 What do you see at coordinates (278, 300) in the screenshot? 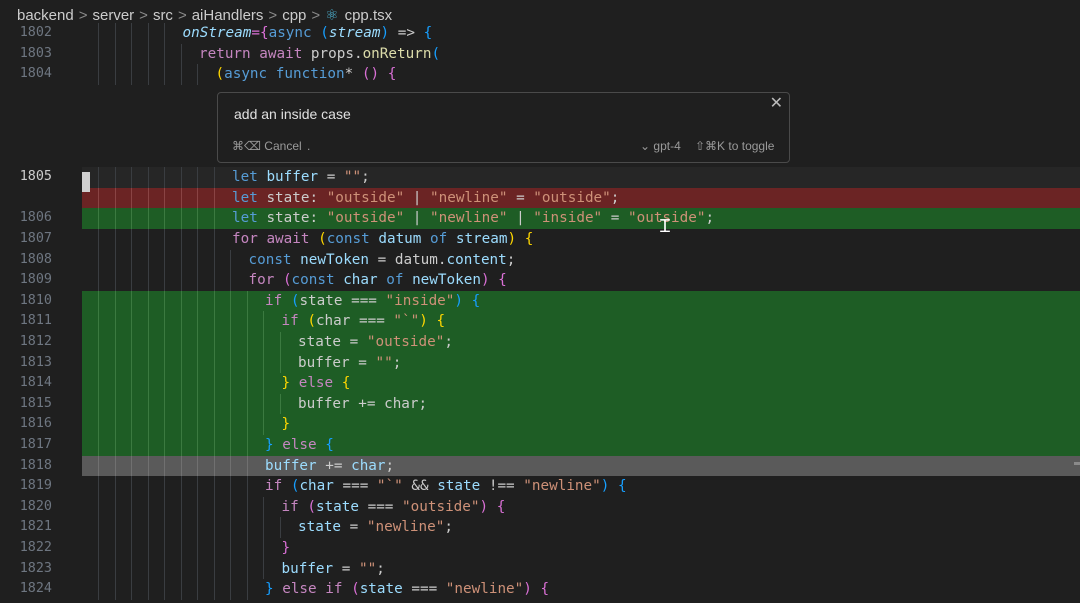
I see `code-token: if` at bounding box center [278, 300].